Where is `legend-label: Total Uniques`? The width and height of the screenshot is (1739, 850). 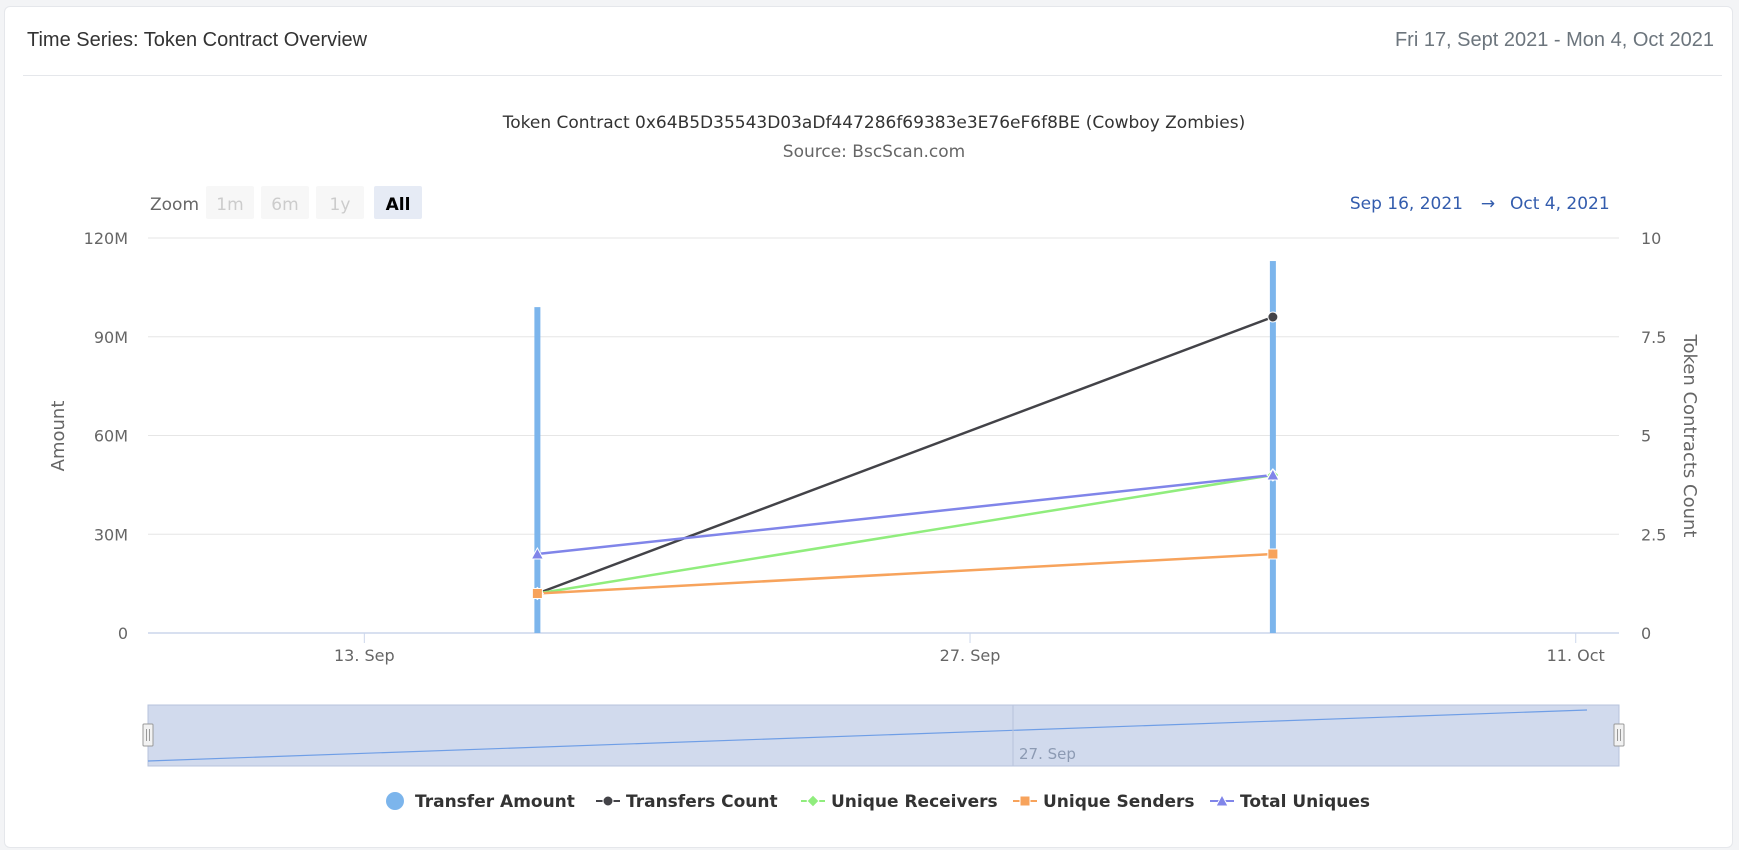 legend-label: Total Uniques is located at coordinates (1305, 802).